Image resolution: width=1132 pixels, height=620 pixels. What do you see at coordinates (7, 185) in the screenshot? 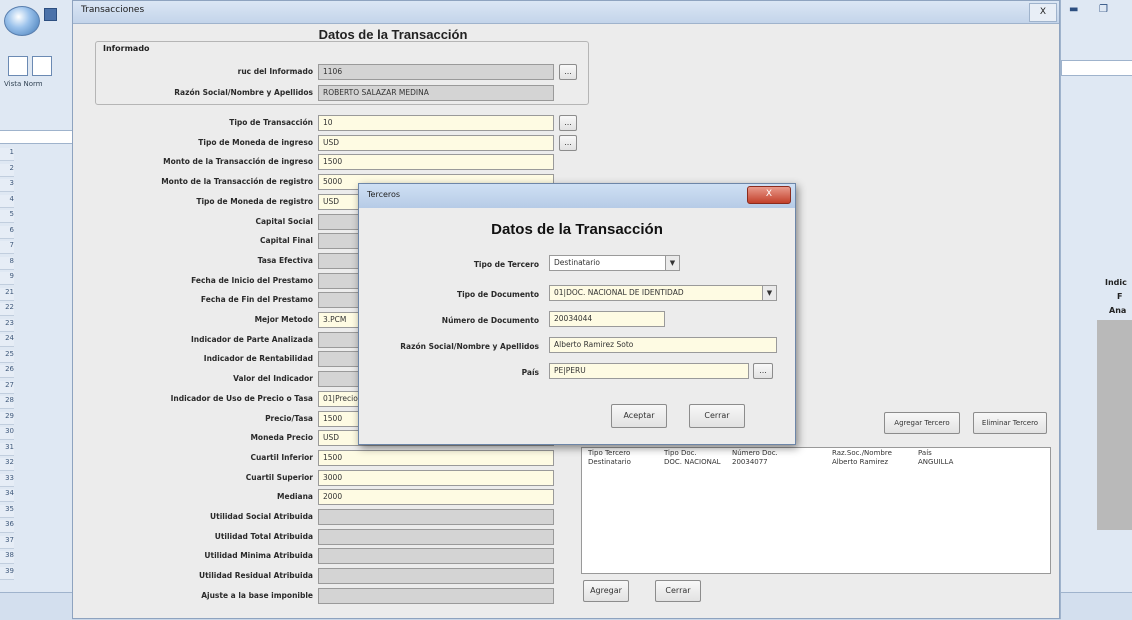
I see `row-header: 3` at bounding box center [7, 185].